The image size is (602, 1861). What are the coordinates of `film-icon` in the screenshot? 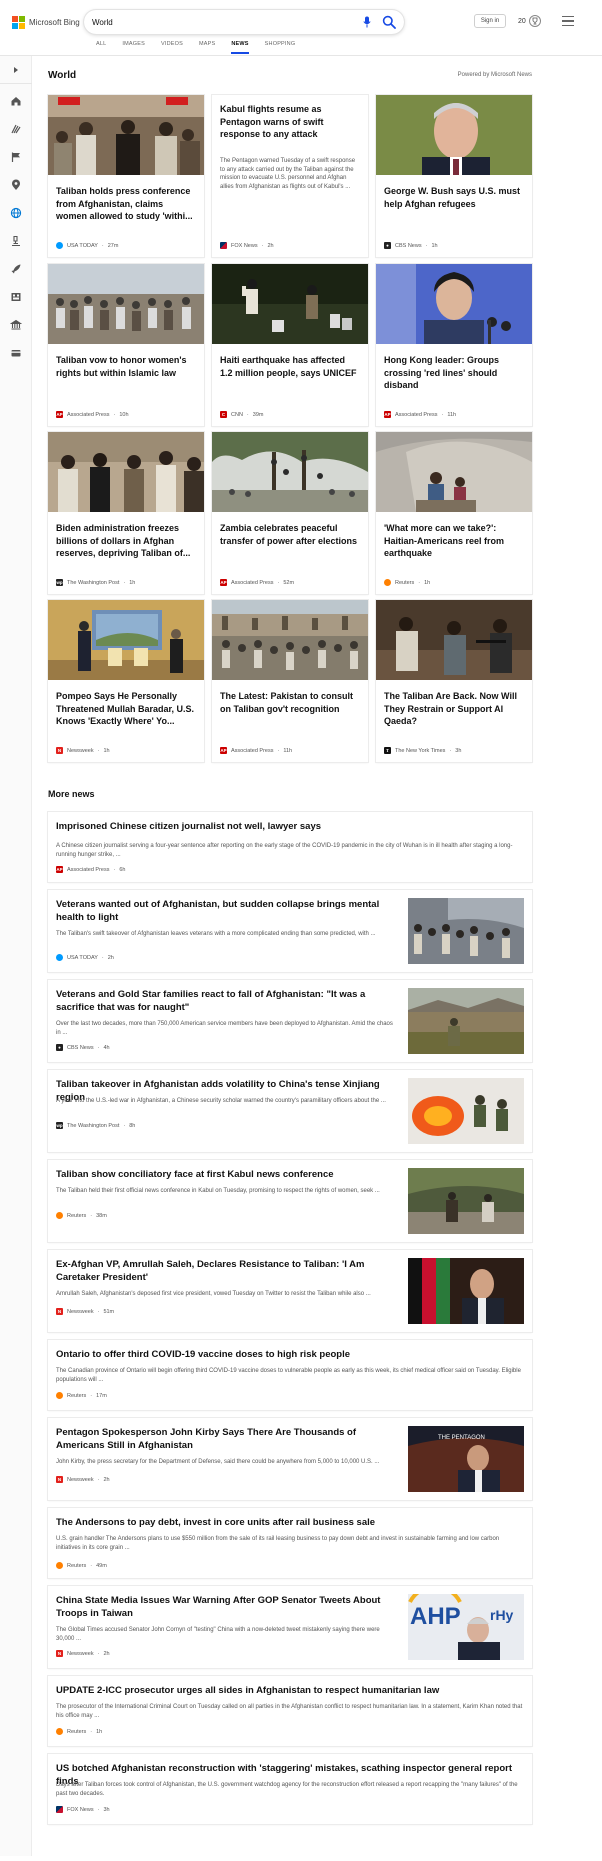 It's located at (16, 297).